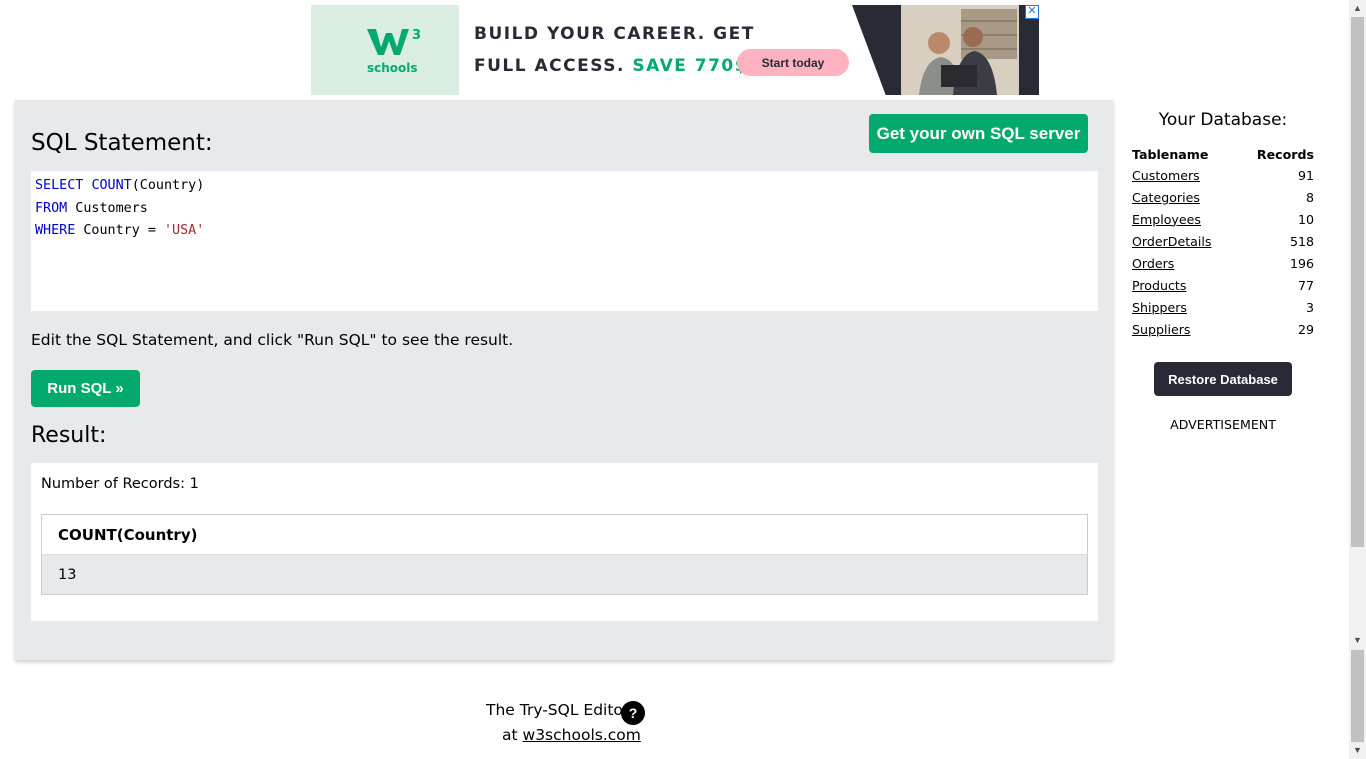  I want to click on sql-string: 'USA', so click(184, 230).